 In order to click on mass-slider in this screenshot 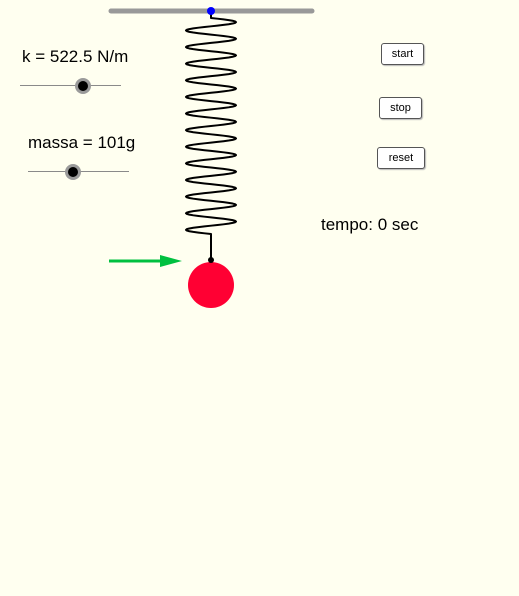, I will do `click(78, 172)`.